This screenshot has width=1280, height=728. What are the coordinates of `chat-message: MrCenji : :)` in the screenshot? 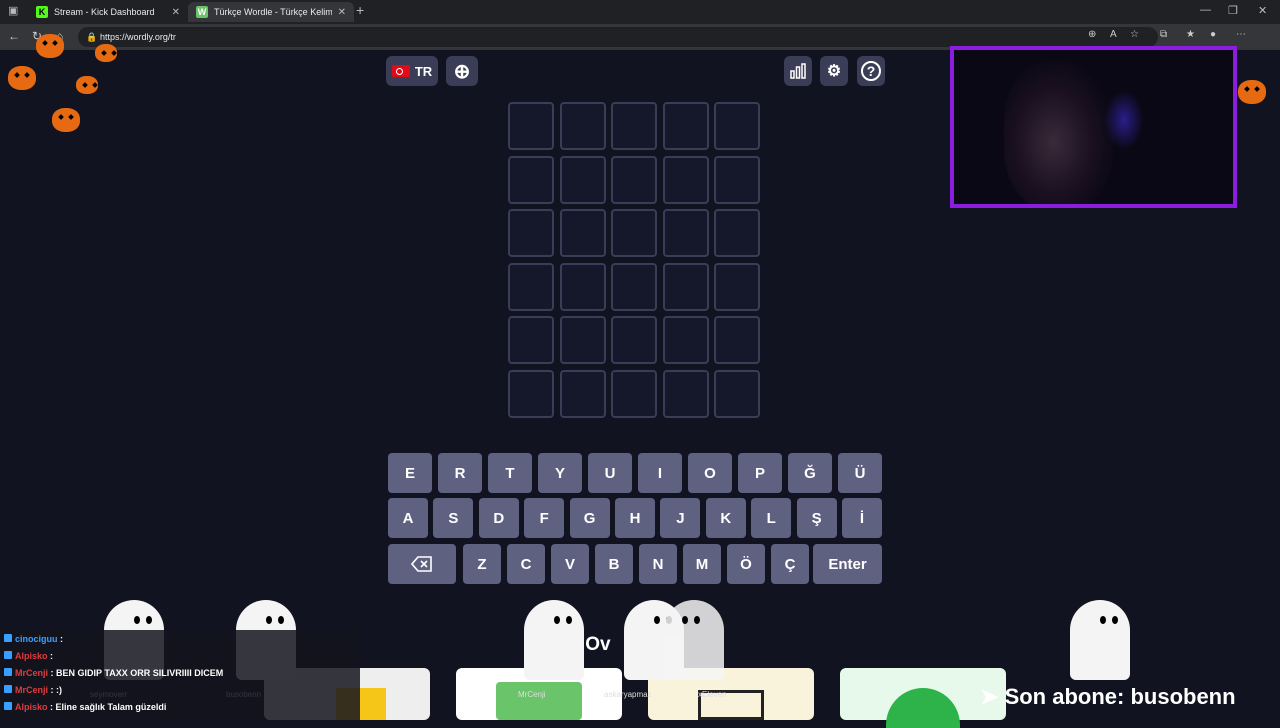 It's located at (33, 690).